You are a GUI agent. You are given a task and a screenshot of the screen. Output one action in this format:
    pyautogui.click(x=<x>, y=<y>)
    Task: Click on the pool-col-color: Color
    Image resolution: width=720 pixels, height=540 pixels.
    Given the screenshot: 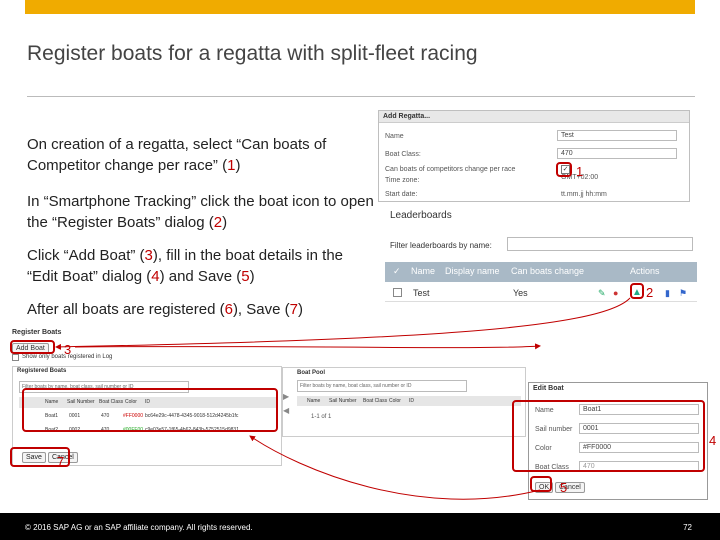 What is the action you would take?
    pyautogui.click(x=395, y=401)
    